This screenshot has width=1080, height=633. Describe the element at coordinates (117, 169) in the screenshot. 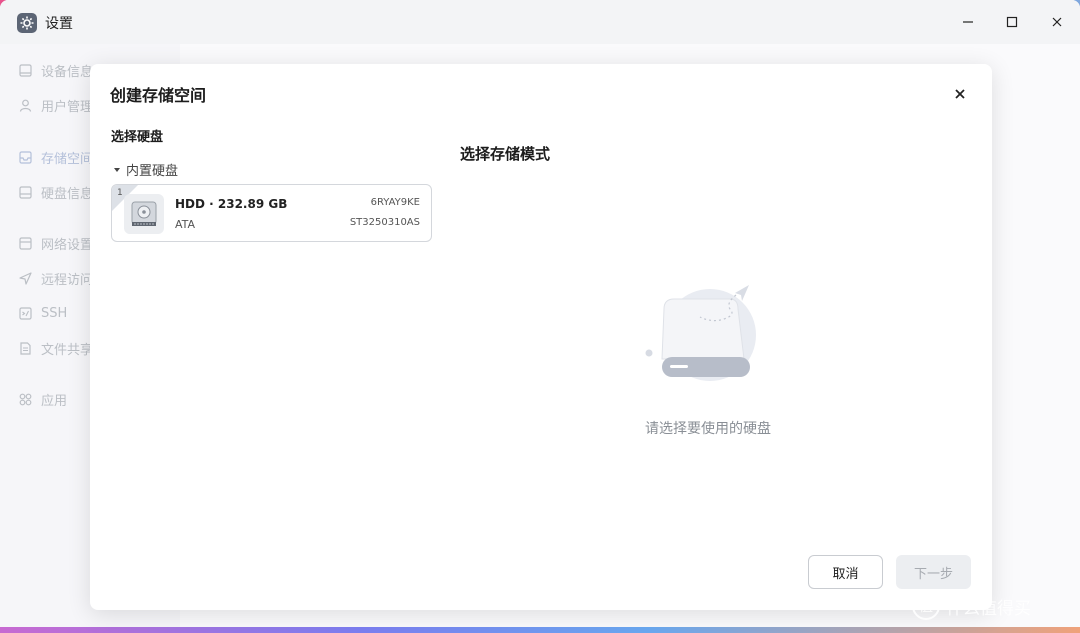

I see `caret-down-icon` at that location.